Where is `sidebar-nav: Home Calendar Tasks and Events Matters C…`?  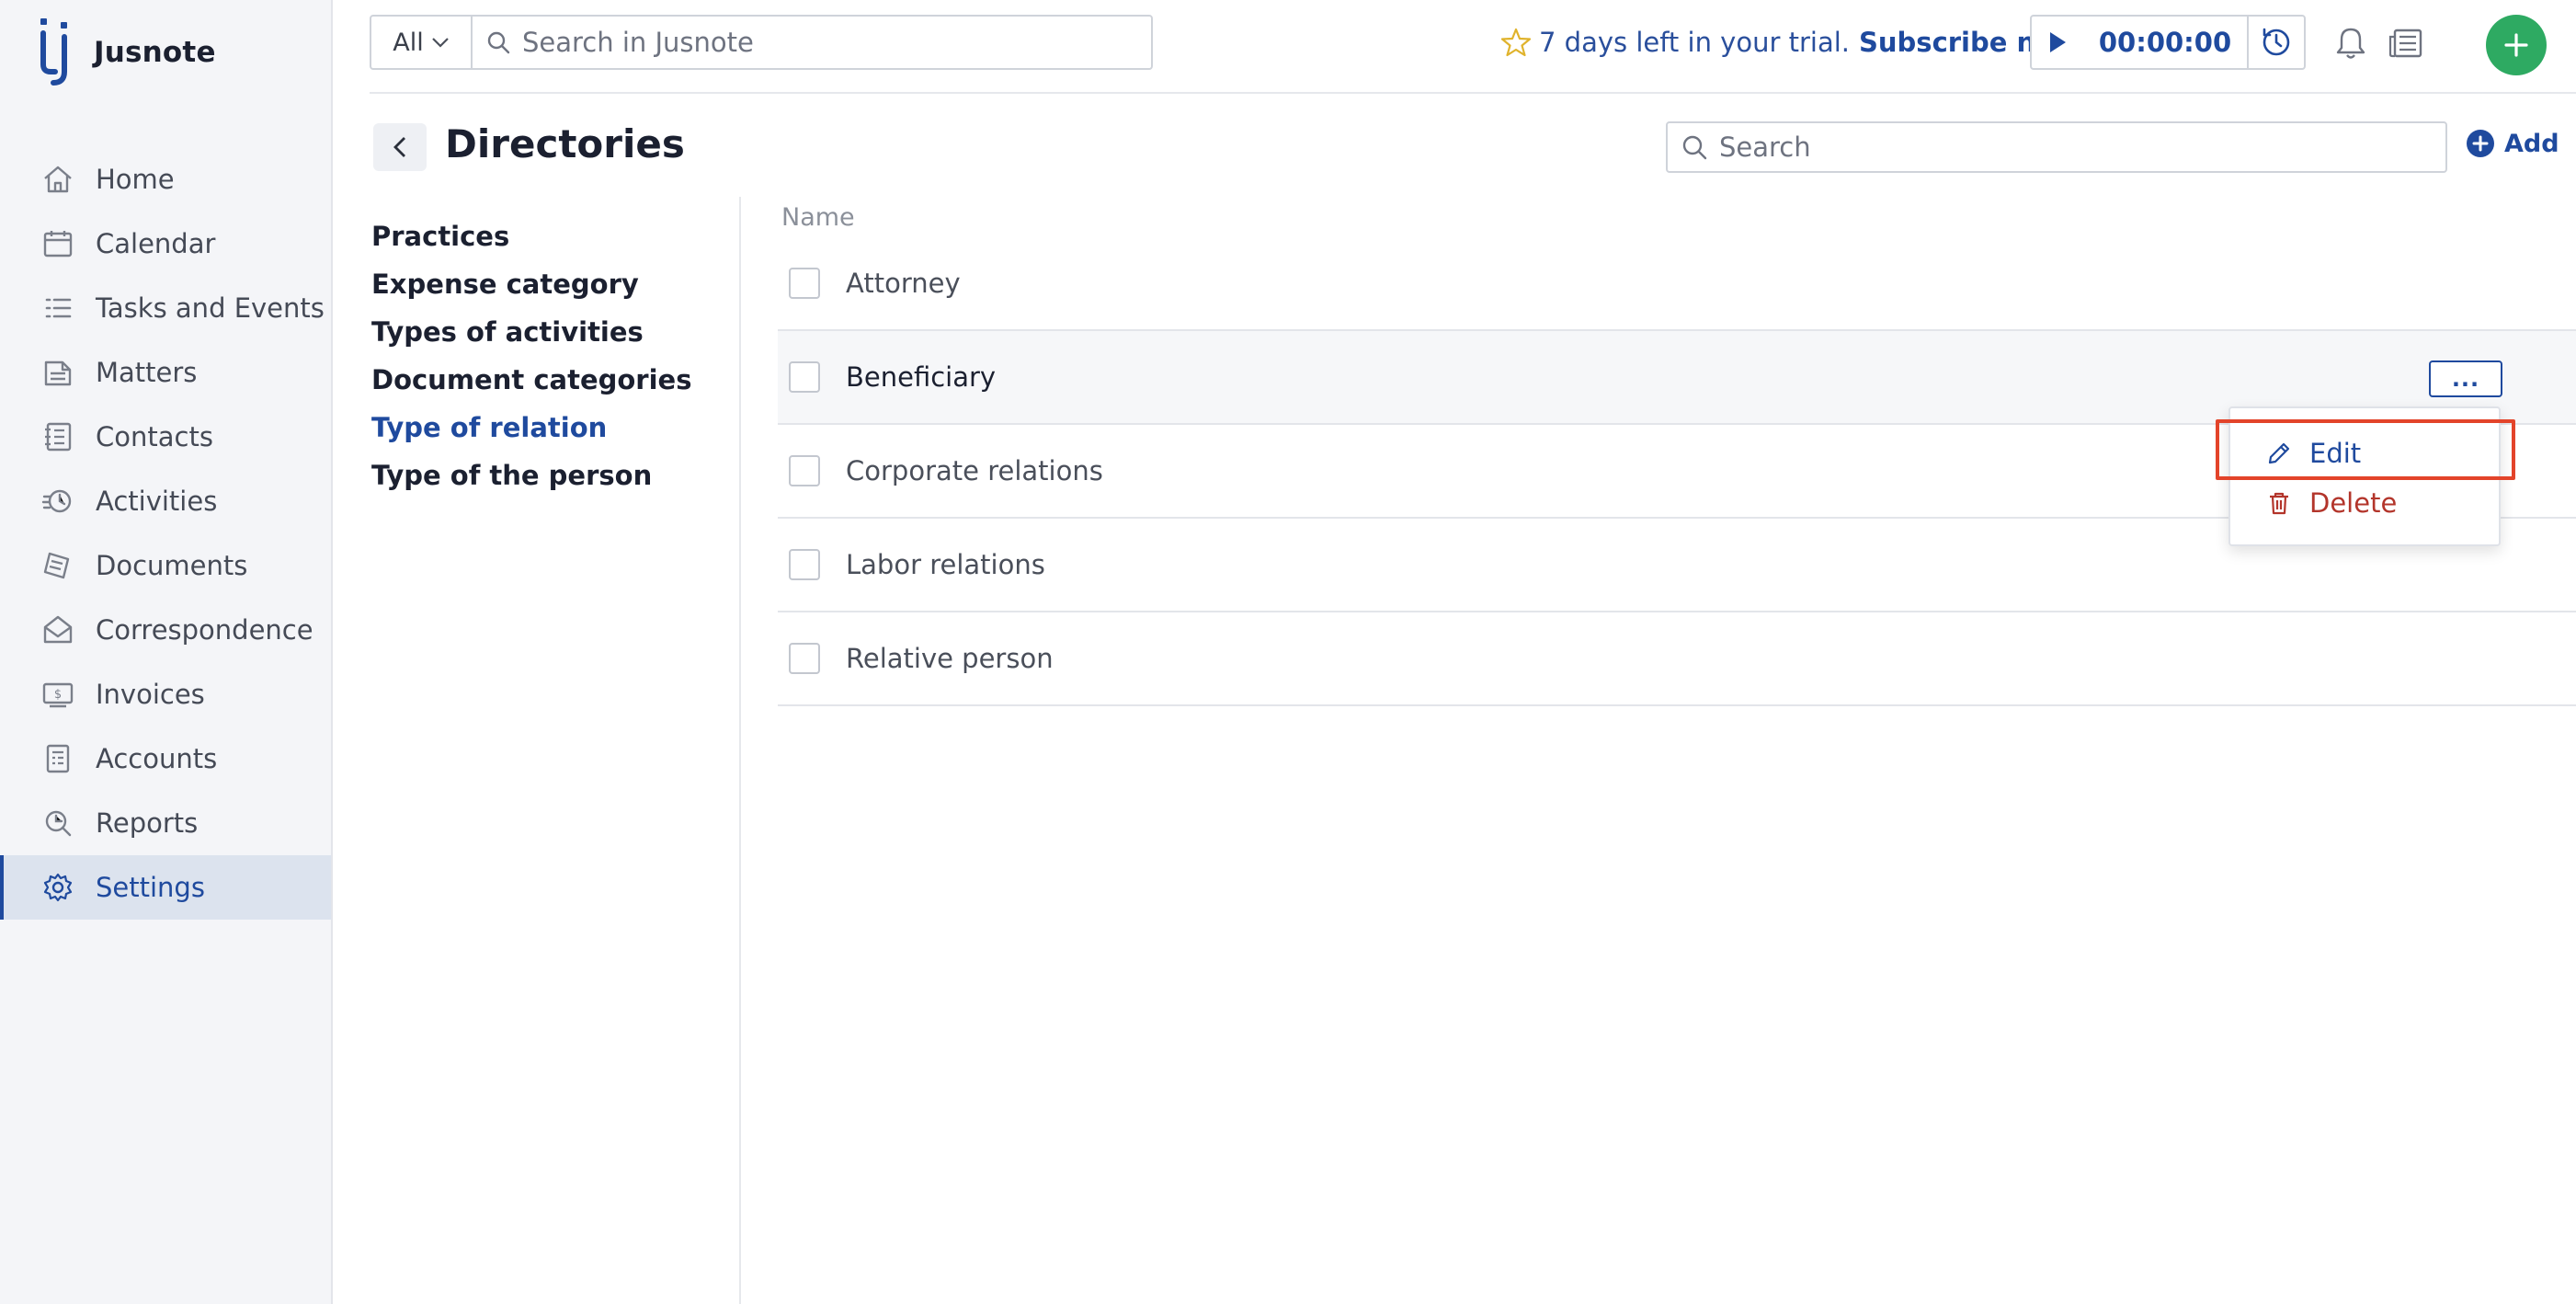
sidebar-nav: Home Calendar Tasks and Events Matters C… is located at coordinates (165, 533).